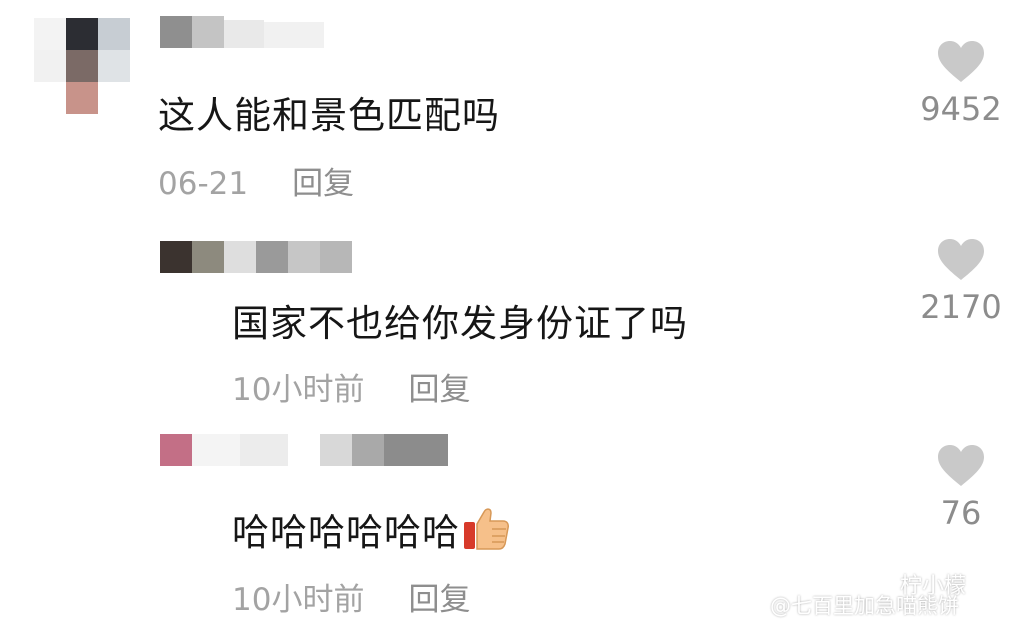  Describe the element at coordinates (961, 109) in the screenshot. I see `like-count: 9452` at that location.